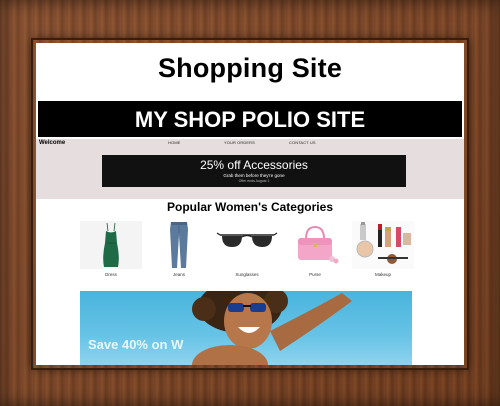 The width and height of the screenshot is (500, 406). What do you see at coordinates (247, 239) in the screenshot?
I see `sunglasses-icon` at bounding box center [247, 239].